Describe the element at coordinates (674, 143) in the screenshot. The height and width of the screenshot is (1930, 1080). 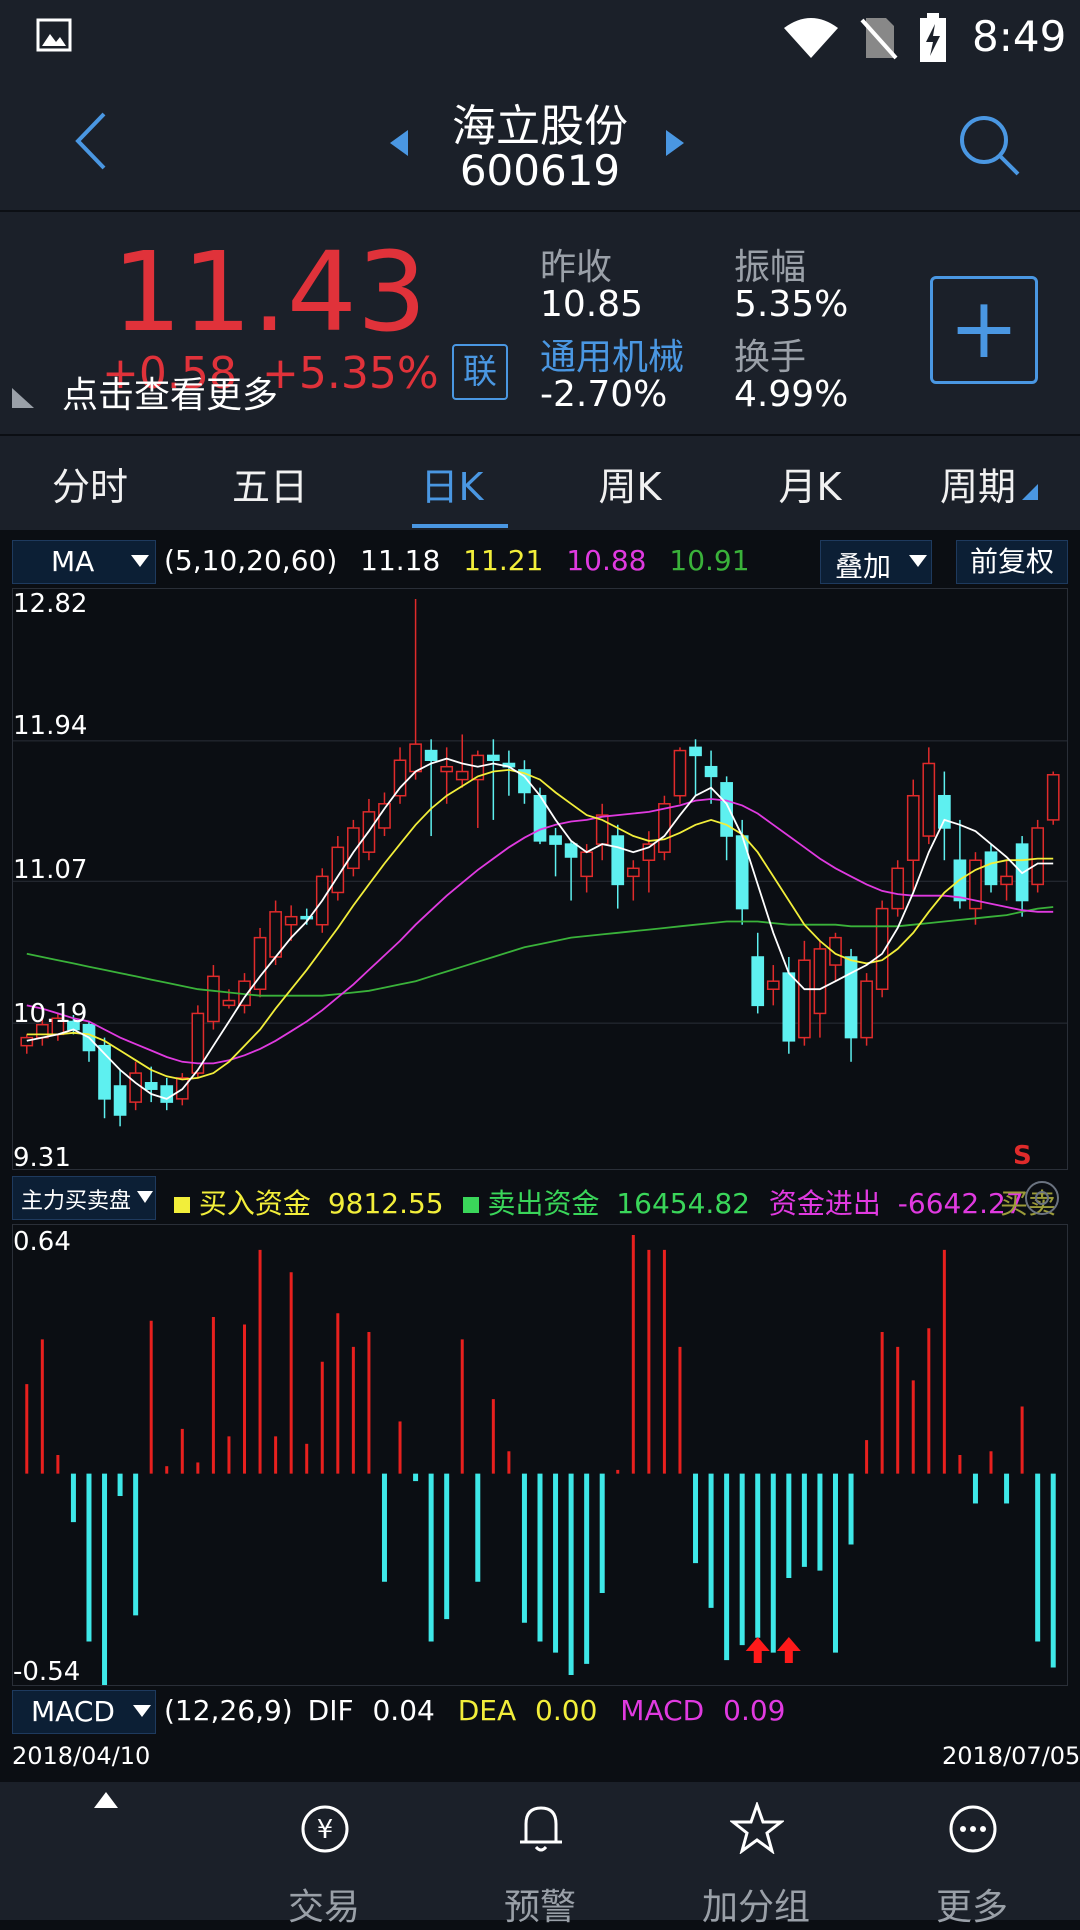
I see `next-stock-arrow-icon` at that location.